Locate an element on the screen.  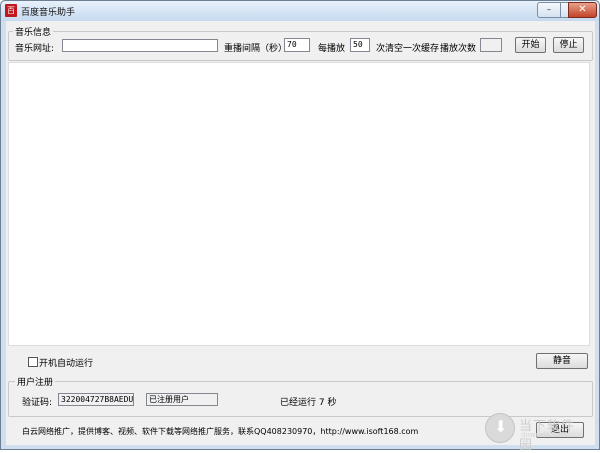
running-time-text: 已经运行 7 秒 is located at coordinates (308, 403).